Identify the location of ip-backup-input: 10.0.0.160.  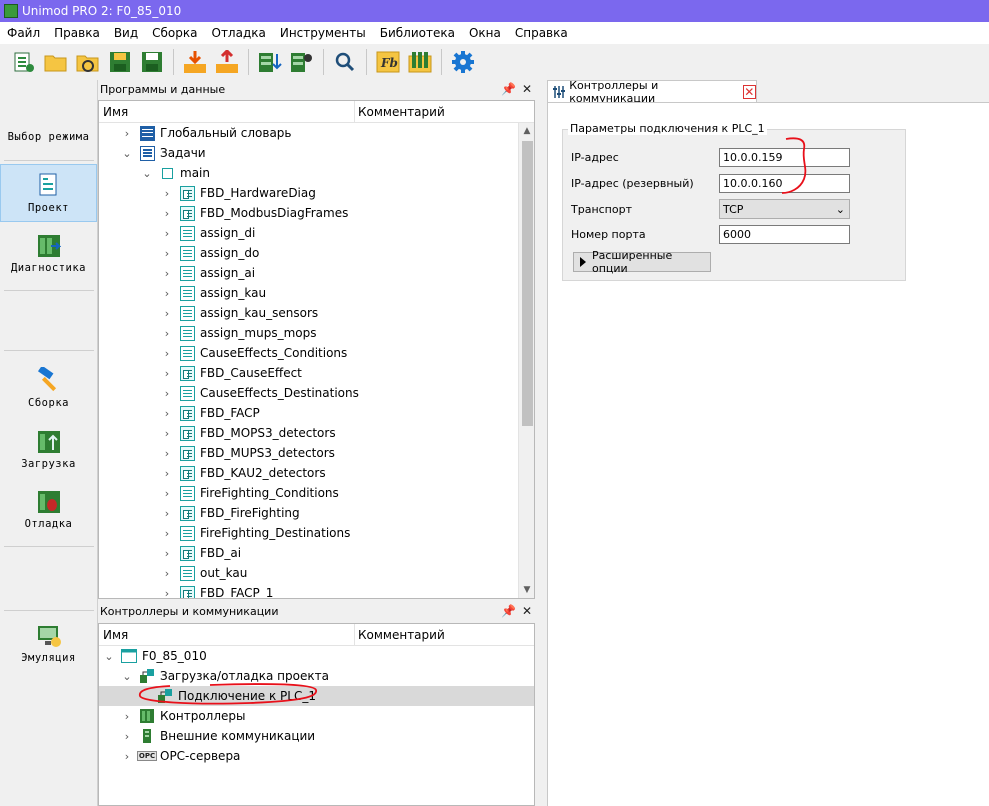
(784, 183).